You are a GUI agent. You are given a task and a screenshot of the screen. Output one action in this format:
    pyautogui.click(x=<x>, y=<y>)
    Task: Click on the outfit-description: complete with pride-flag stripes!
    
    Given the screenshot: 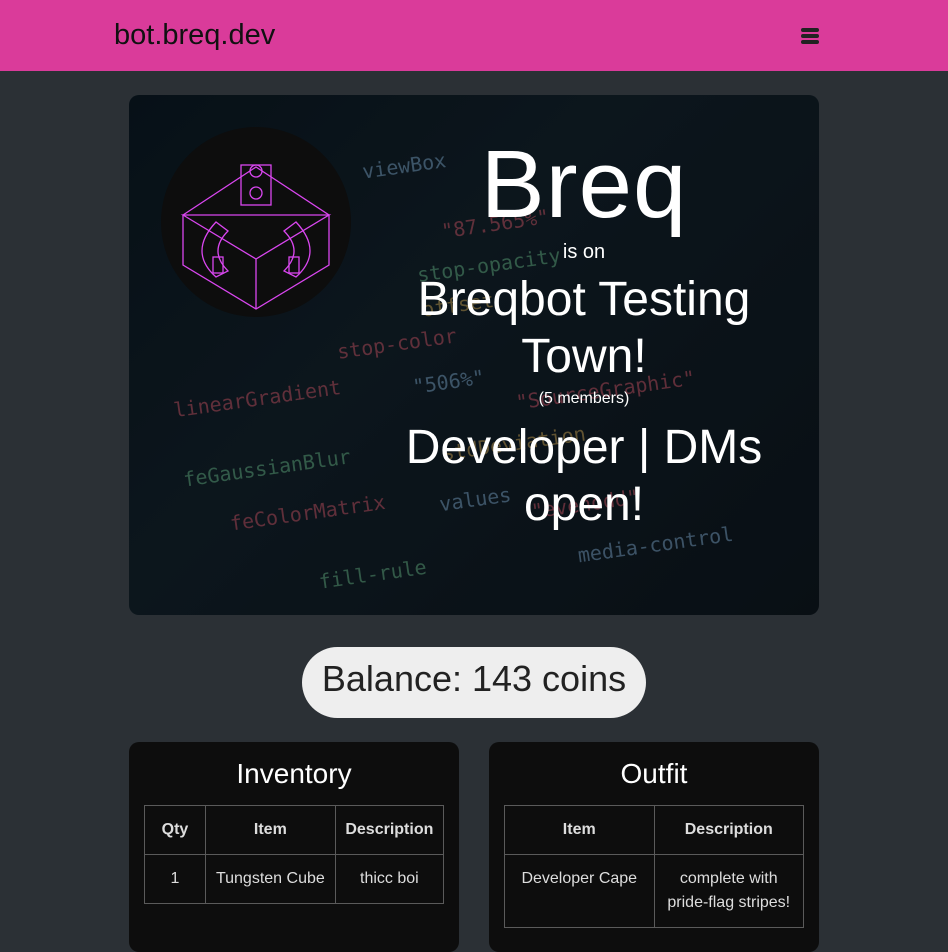 What is the action you would take?
    pyautogui.click(x=728, y=891)
    